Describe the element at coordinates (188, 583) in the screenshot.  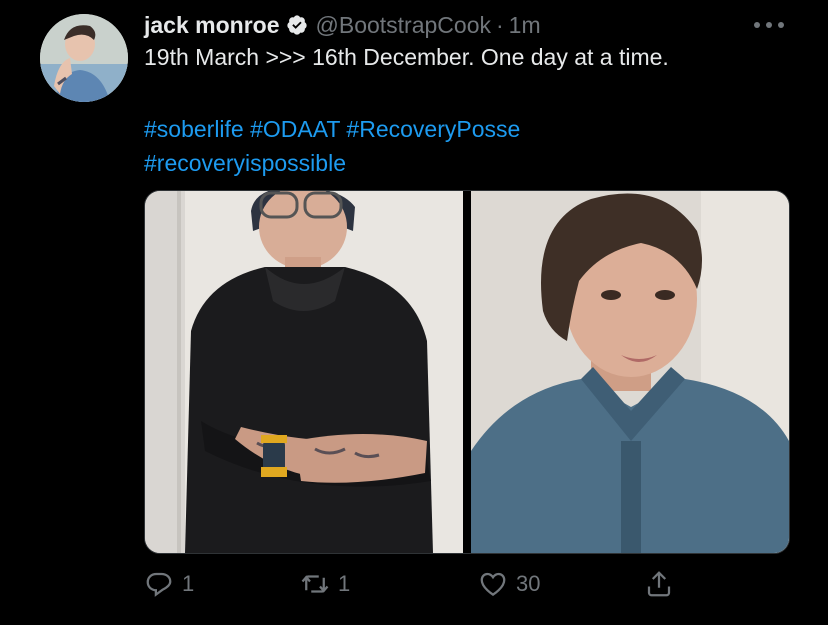
I see `reply-count: 1` at that location.